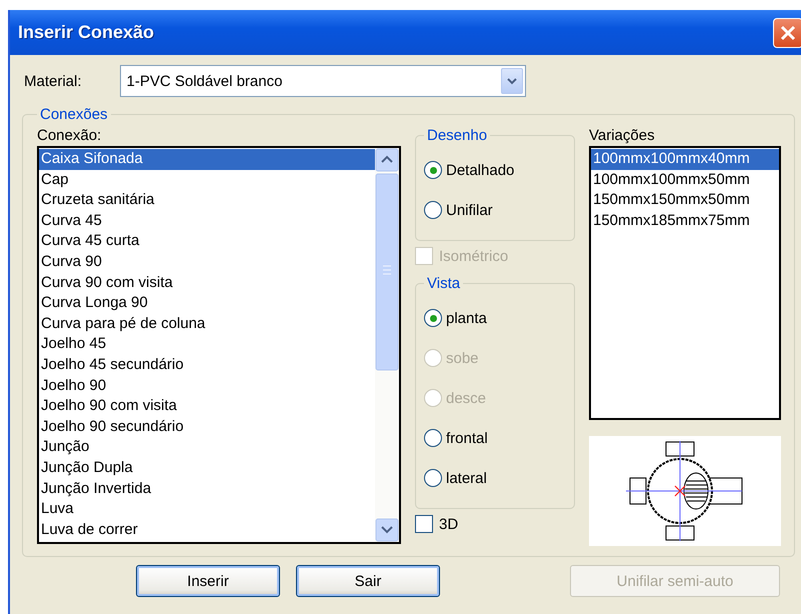 This screenshot has width=801, height=614. I want to click on list-item: Joelho 45 secundário, so click(207, 365).